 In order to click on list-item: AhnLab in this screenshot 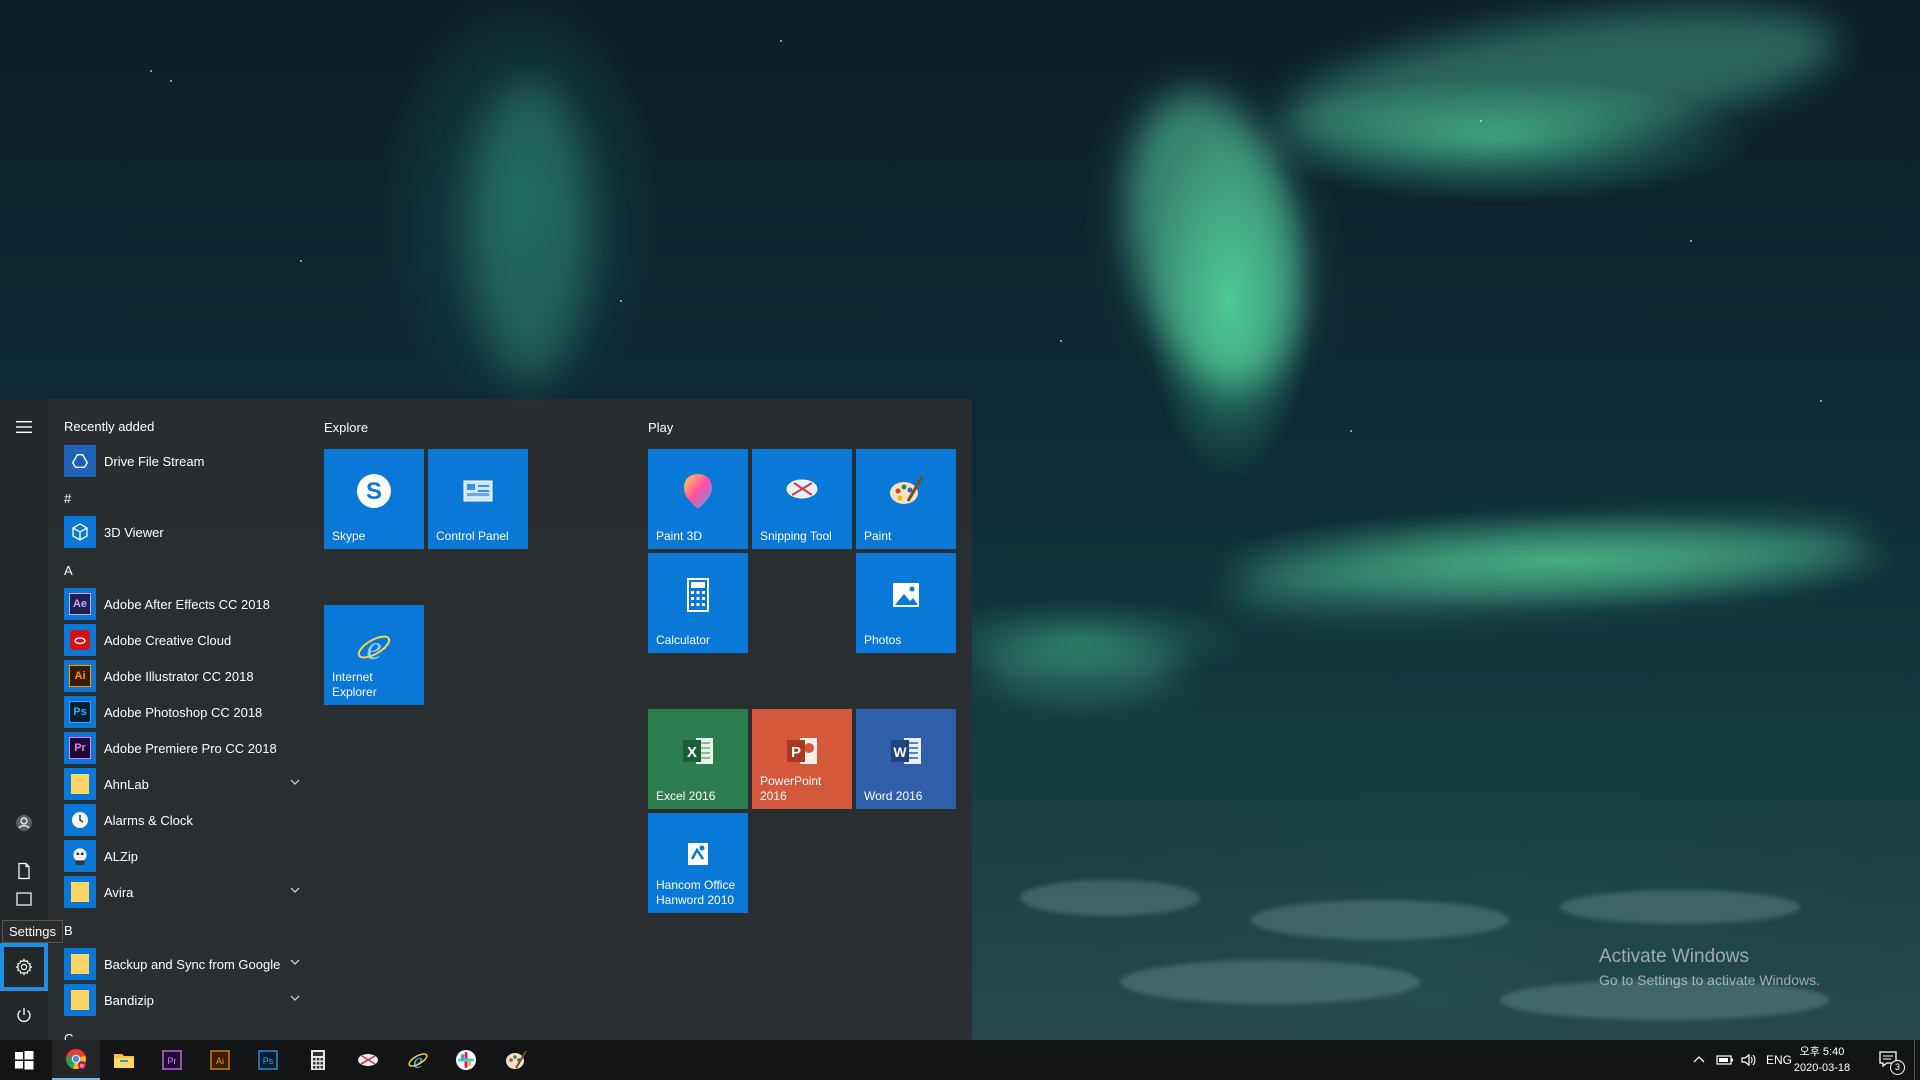, I will do `click(184, 784)`.